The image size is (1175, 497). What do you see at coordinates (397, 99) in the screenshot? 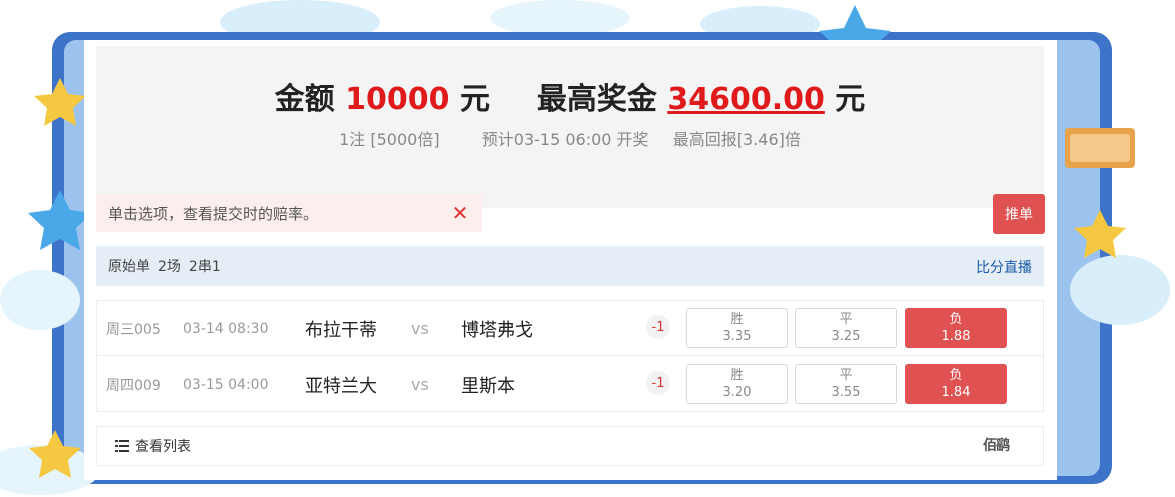
I see `amount-value: 10000` at bounding box center [397, 99].